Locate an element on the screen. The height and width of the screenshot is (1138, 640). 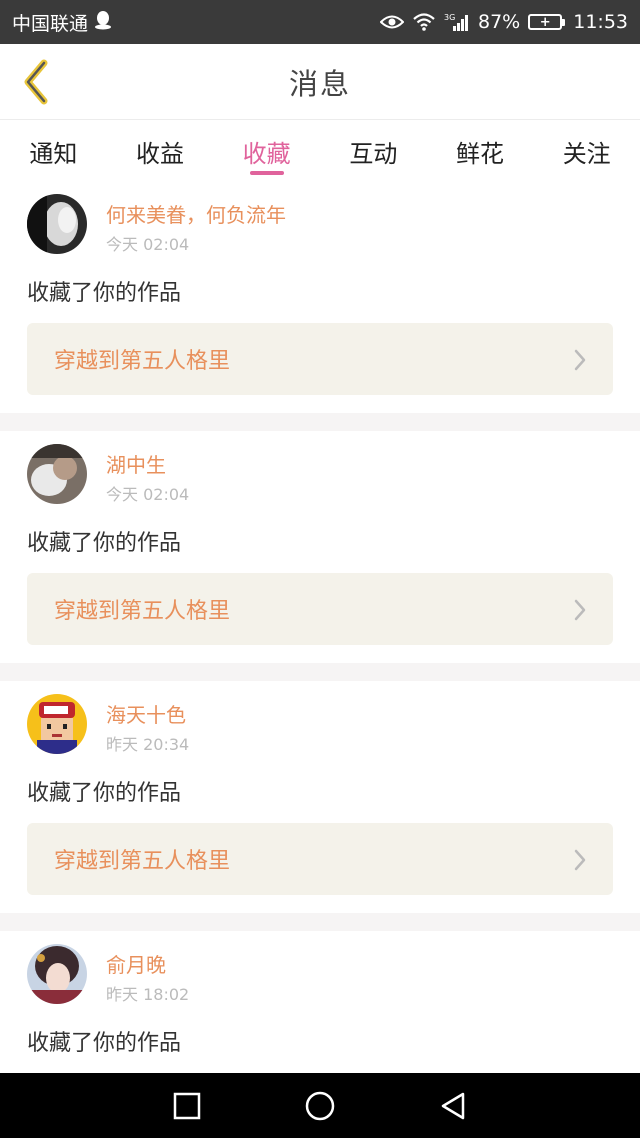
message-card: 俞月晚 昨天 18:02 收藏了你的作品 is located at coordinates (320, 1002).